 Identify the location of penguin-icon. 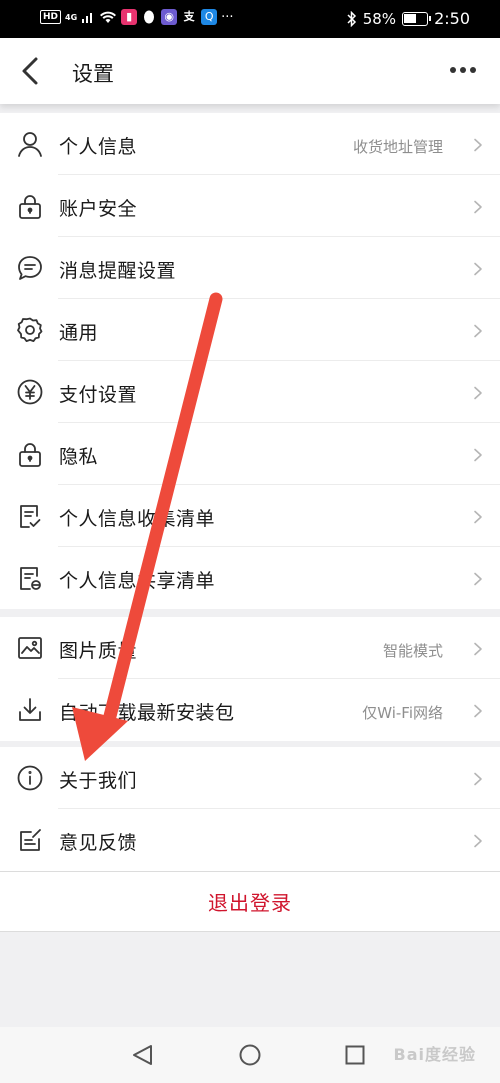
(149, 17).